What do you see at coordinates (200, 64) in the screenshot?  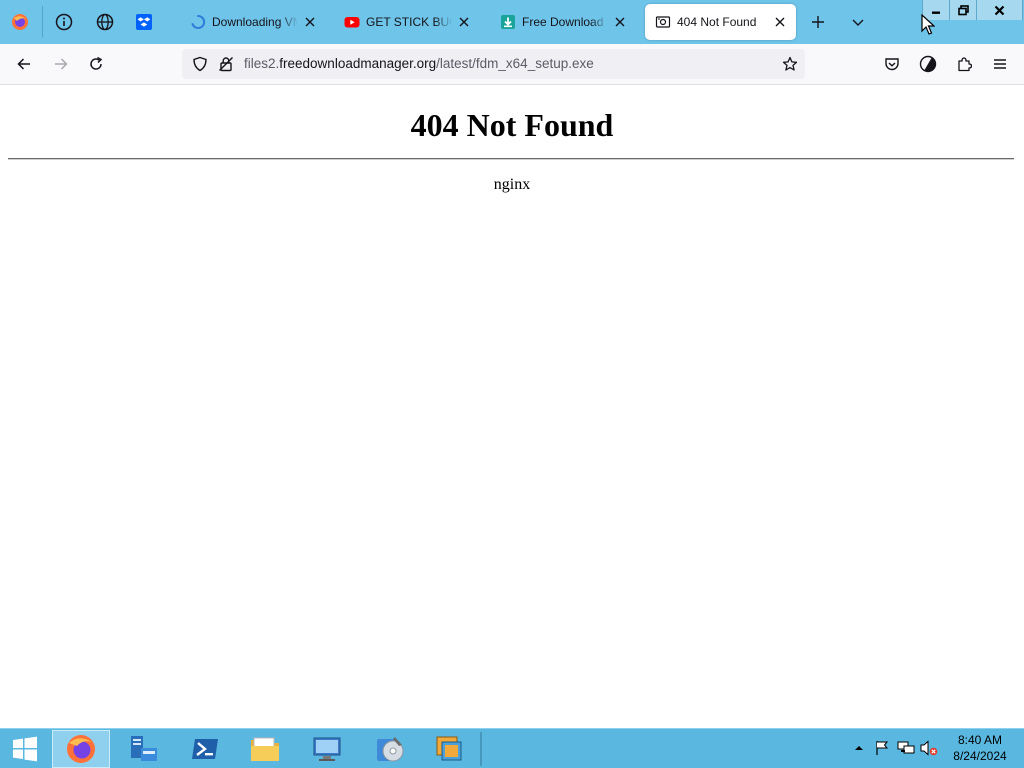 I see `shield-icon` at bounding box center [200, 64].